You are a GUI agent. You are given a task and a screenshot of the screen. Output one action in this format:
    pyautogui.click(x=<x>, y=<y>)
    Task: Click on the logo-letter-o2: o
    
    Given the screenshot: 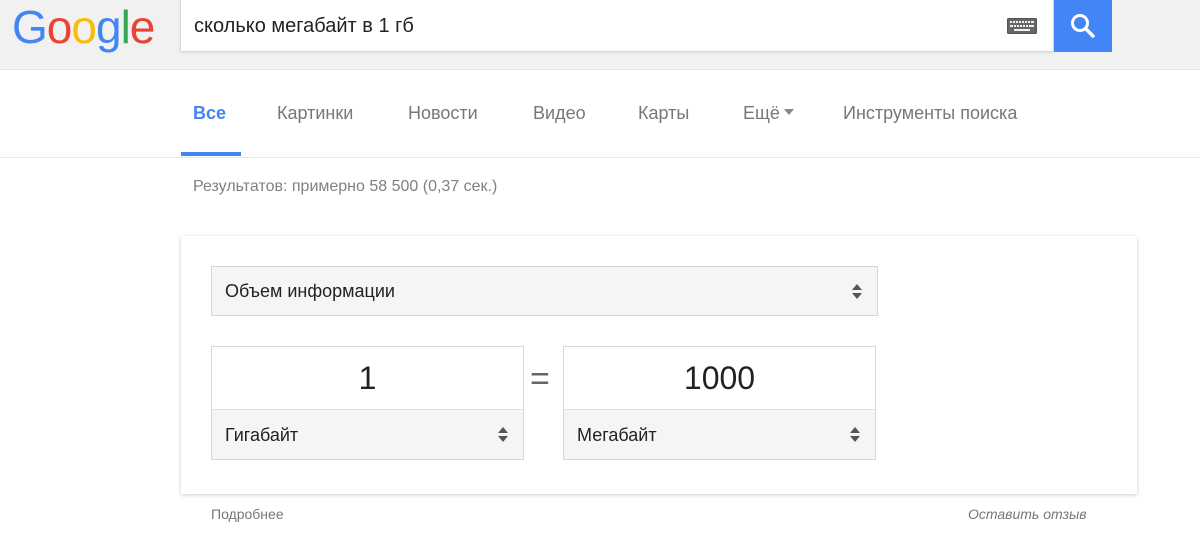 What is the action you would take?
    pyautogui.click(x=84, y=27)
    